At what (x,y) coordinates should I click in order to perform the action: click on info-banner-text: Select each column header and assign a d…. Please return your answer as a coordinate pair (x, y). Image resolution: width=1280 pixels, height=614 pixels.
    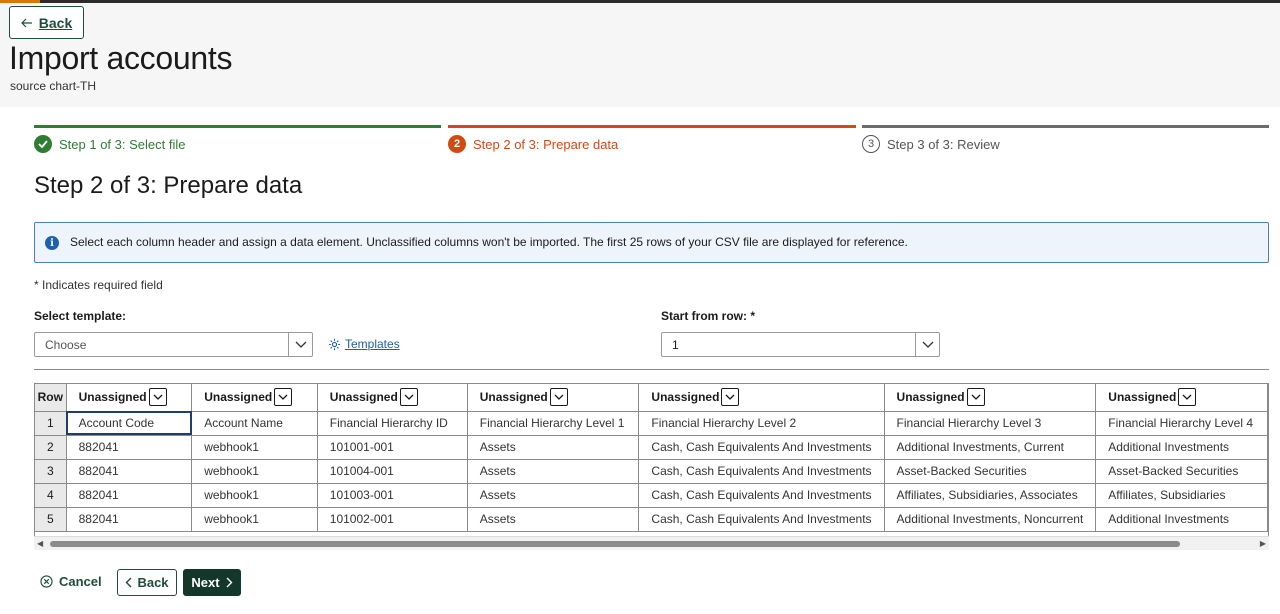
    Looking at the image, I should click on (489, 242).